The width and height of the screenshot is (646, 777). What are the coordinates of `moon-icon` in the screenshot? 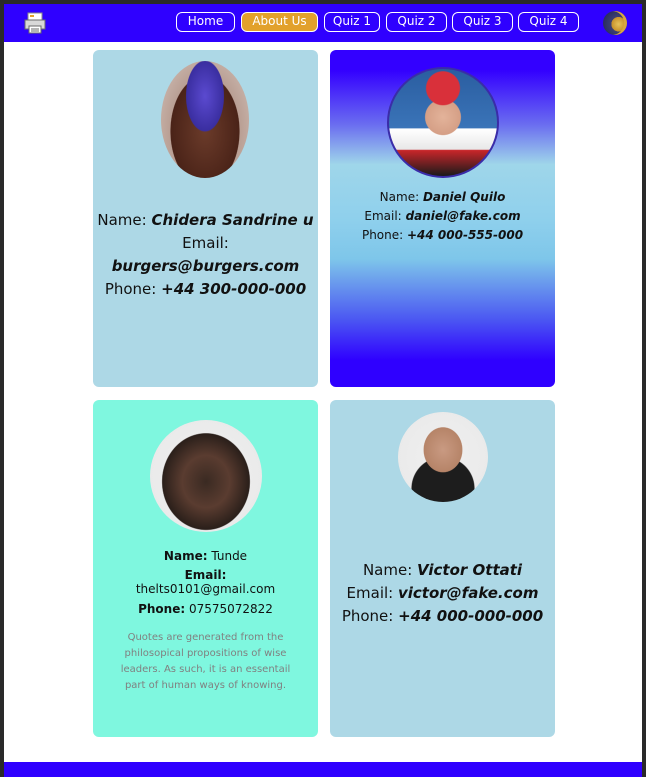 It's located at (615, 23).